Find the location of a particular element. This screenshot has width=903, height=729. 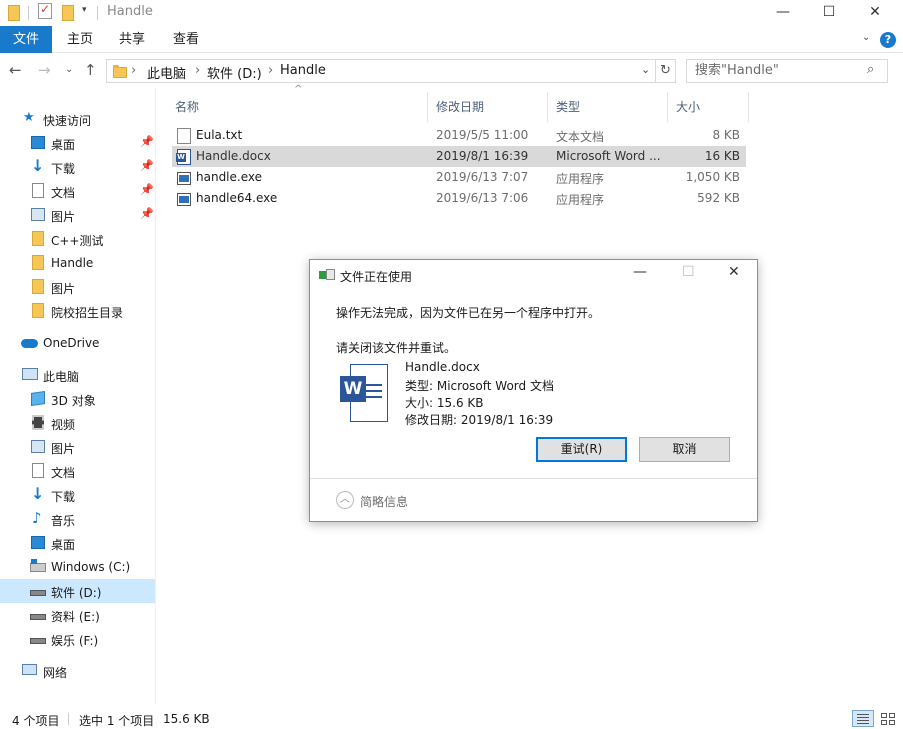

sidebar-item-drive-e: 资料 (E:) is located at coordinates (77, 615).